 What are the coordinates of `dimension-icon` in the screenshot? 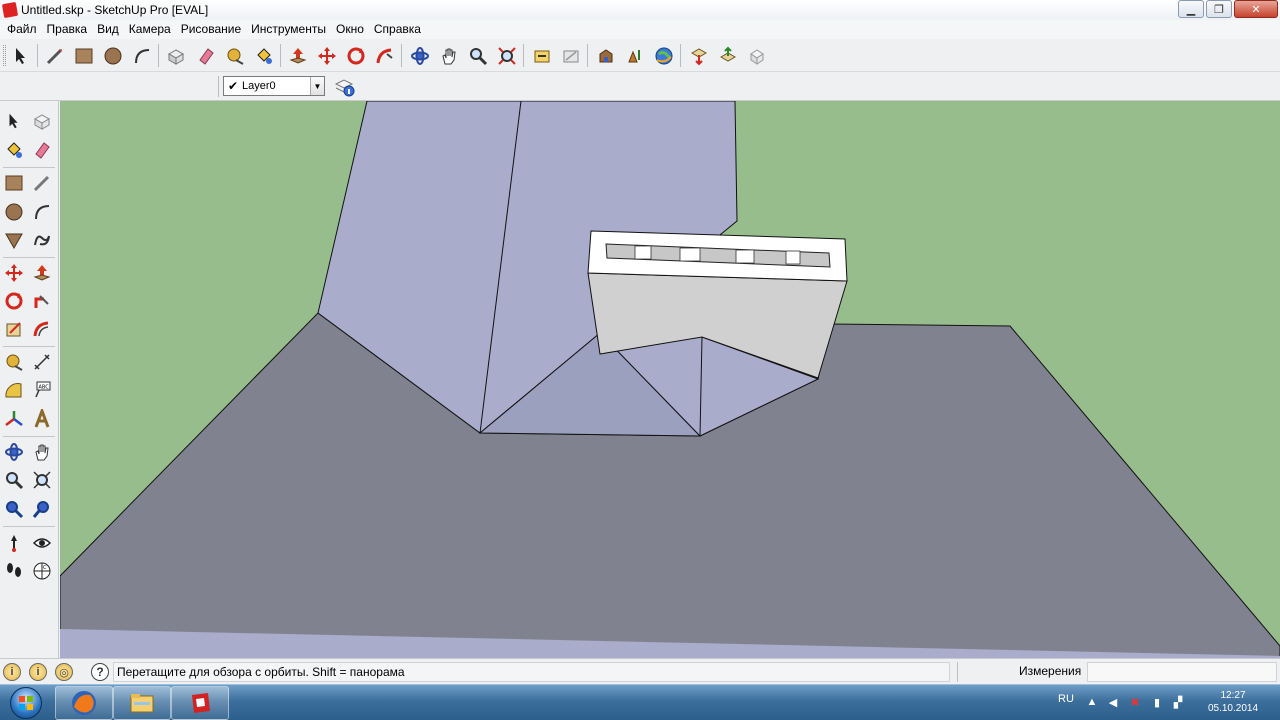 It's located at (42, 362).